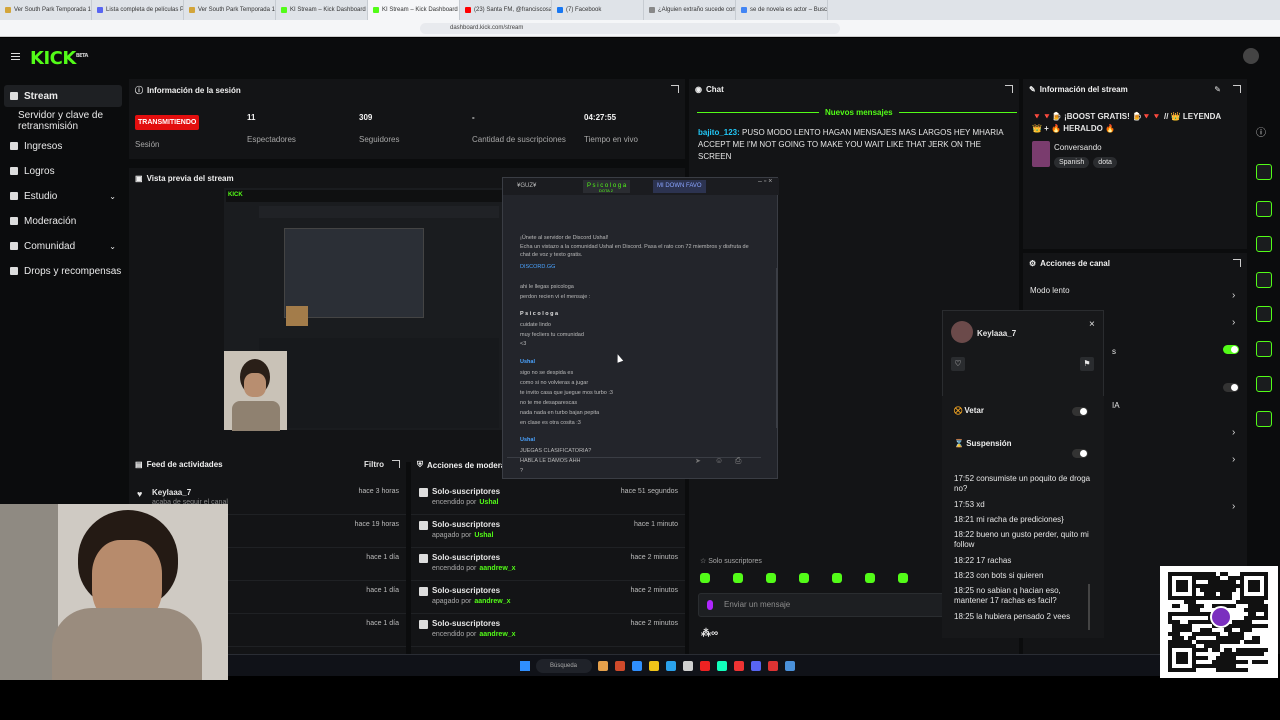 Image resolution: width=1280 pixels, height=720 pixels. Describe the element at coordinates (996, 333) in the screenshot. I see `user-card-name: Keylaaa_7` at that location.